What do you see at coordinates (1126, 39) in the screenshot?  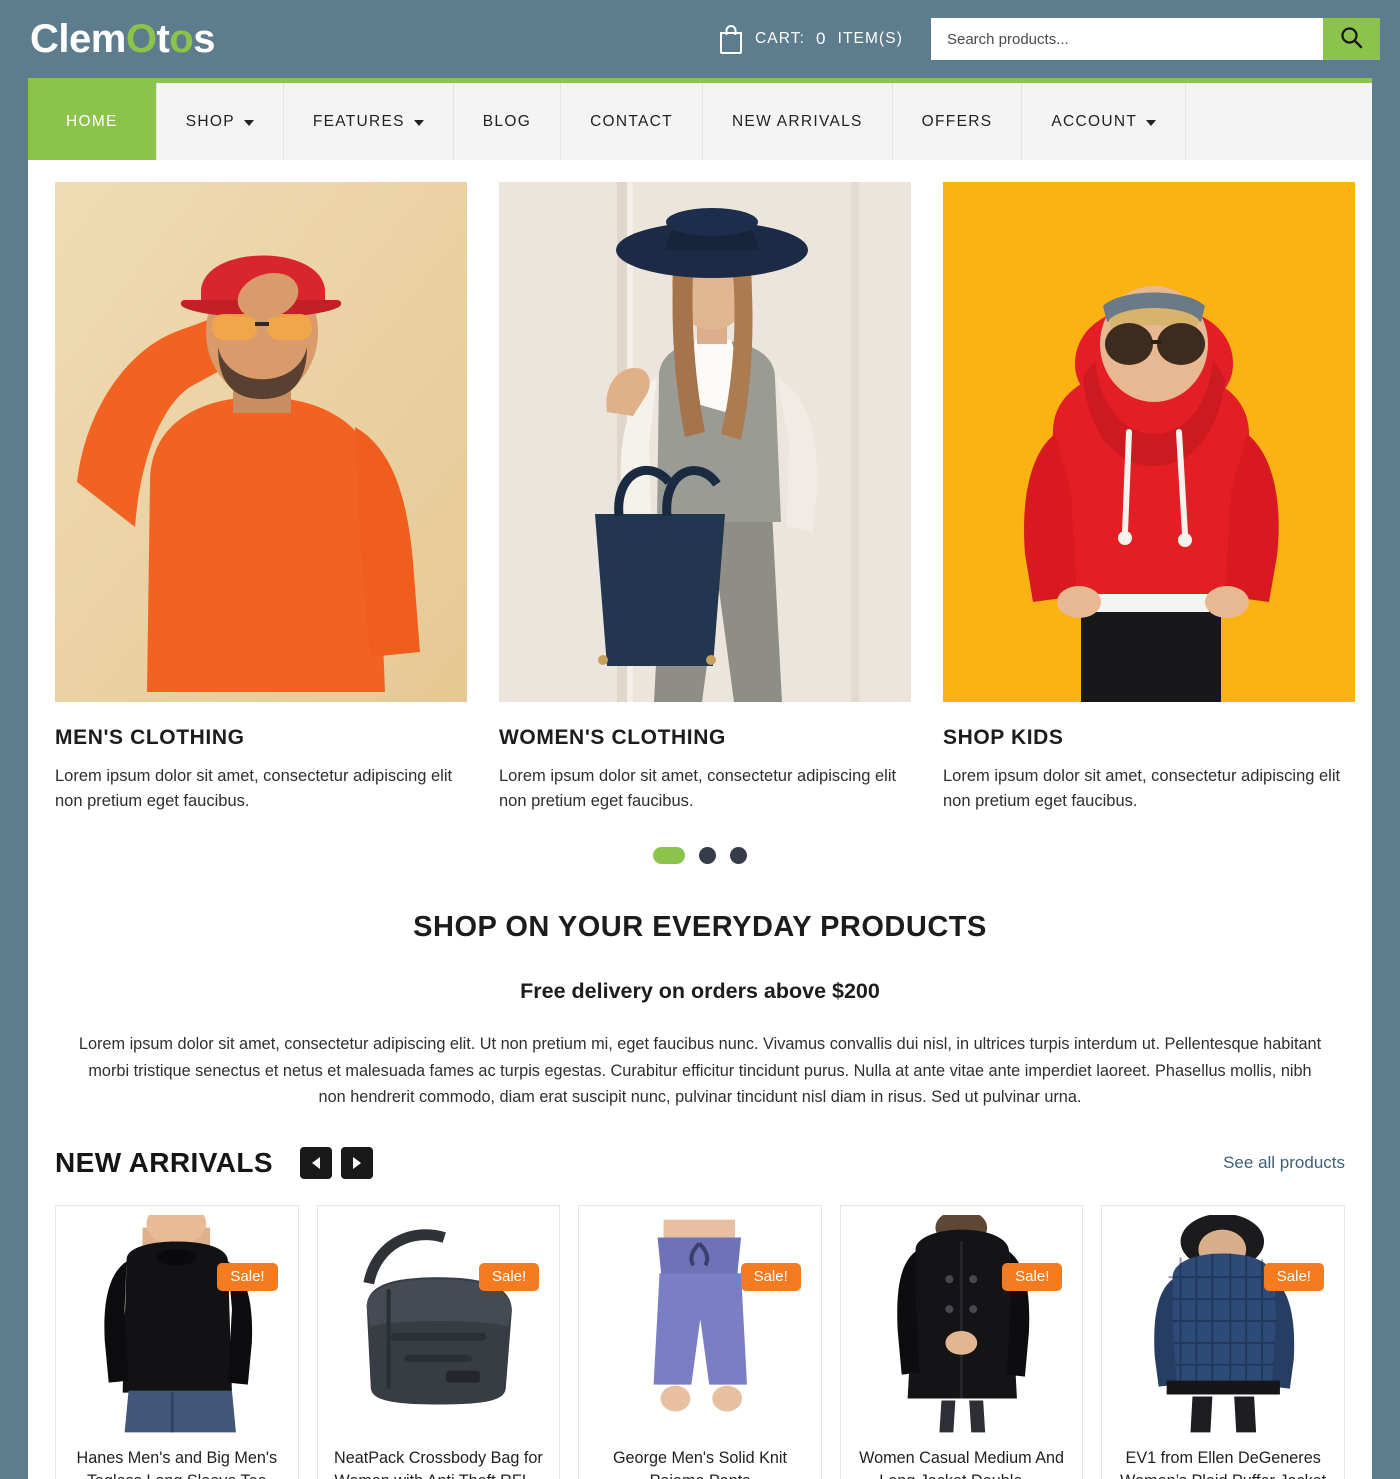 I see `search-input` at bounding box center [1126, 39].